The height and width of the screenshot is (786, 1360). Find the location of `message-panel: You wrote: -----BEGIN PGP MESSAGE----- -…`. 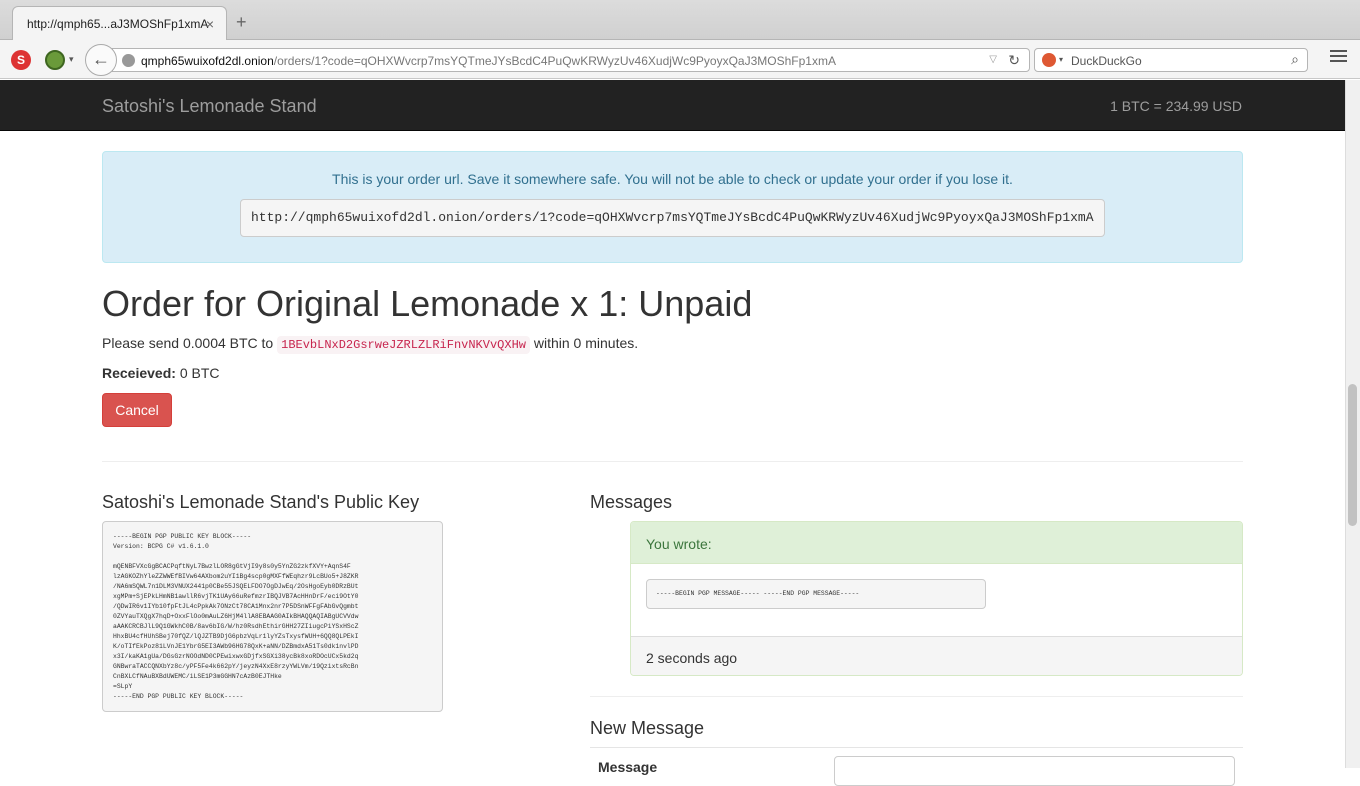

message-panel: You wrote: -----BEGIN PGP MESSAGE----- -… is located at coordinates (936, 598).